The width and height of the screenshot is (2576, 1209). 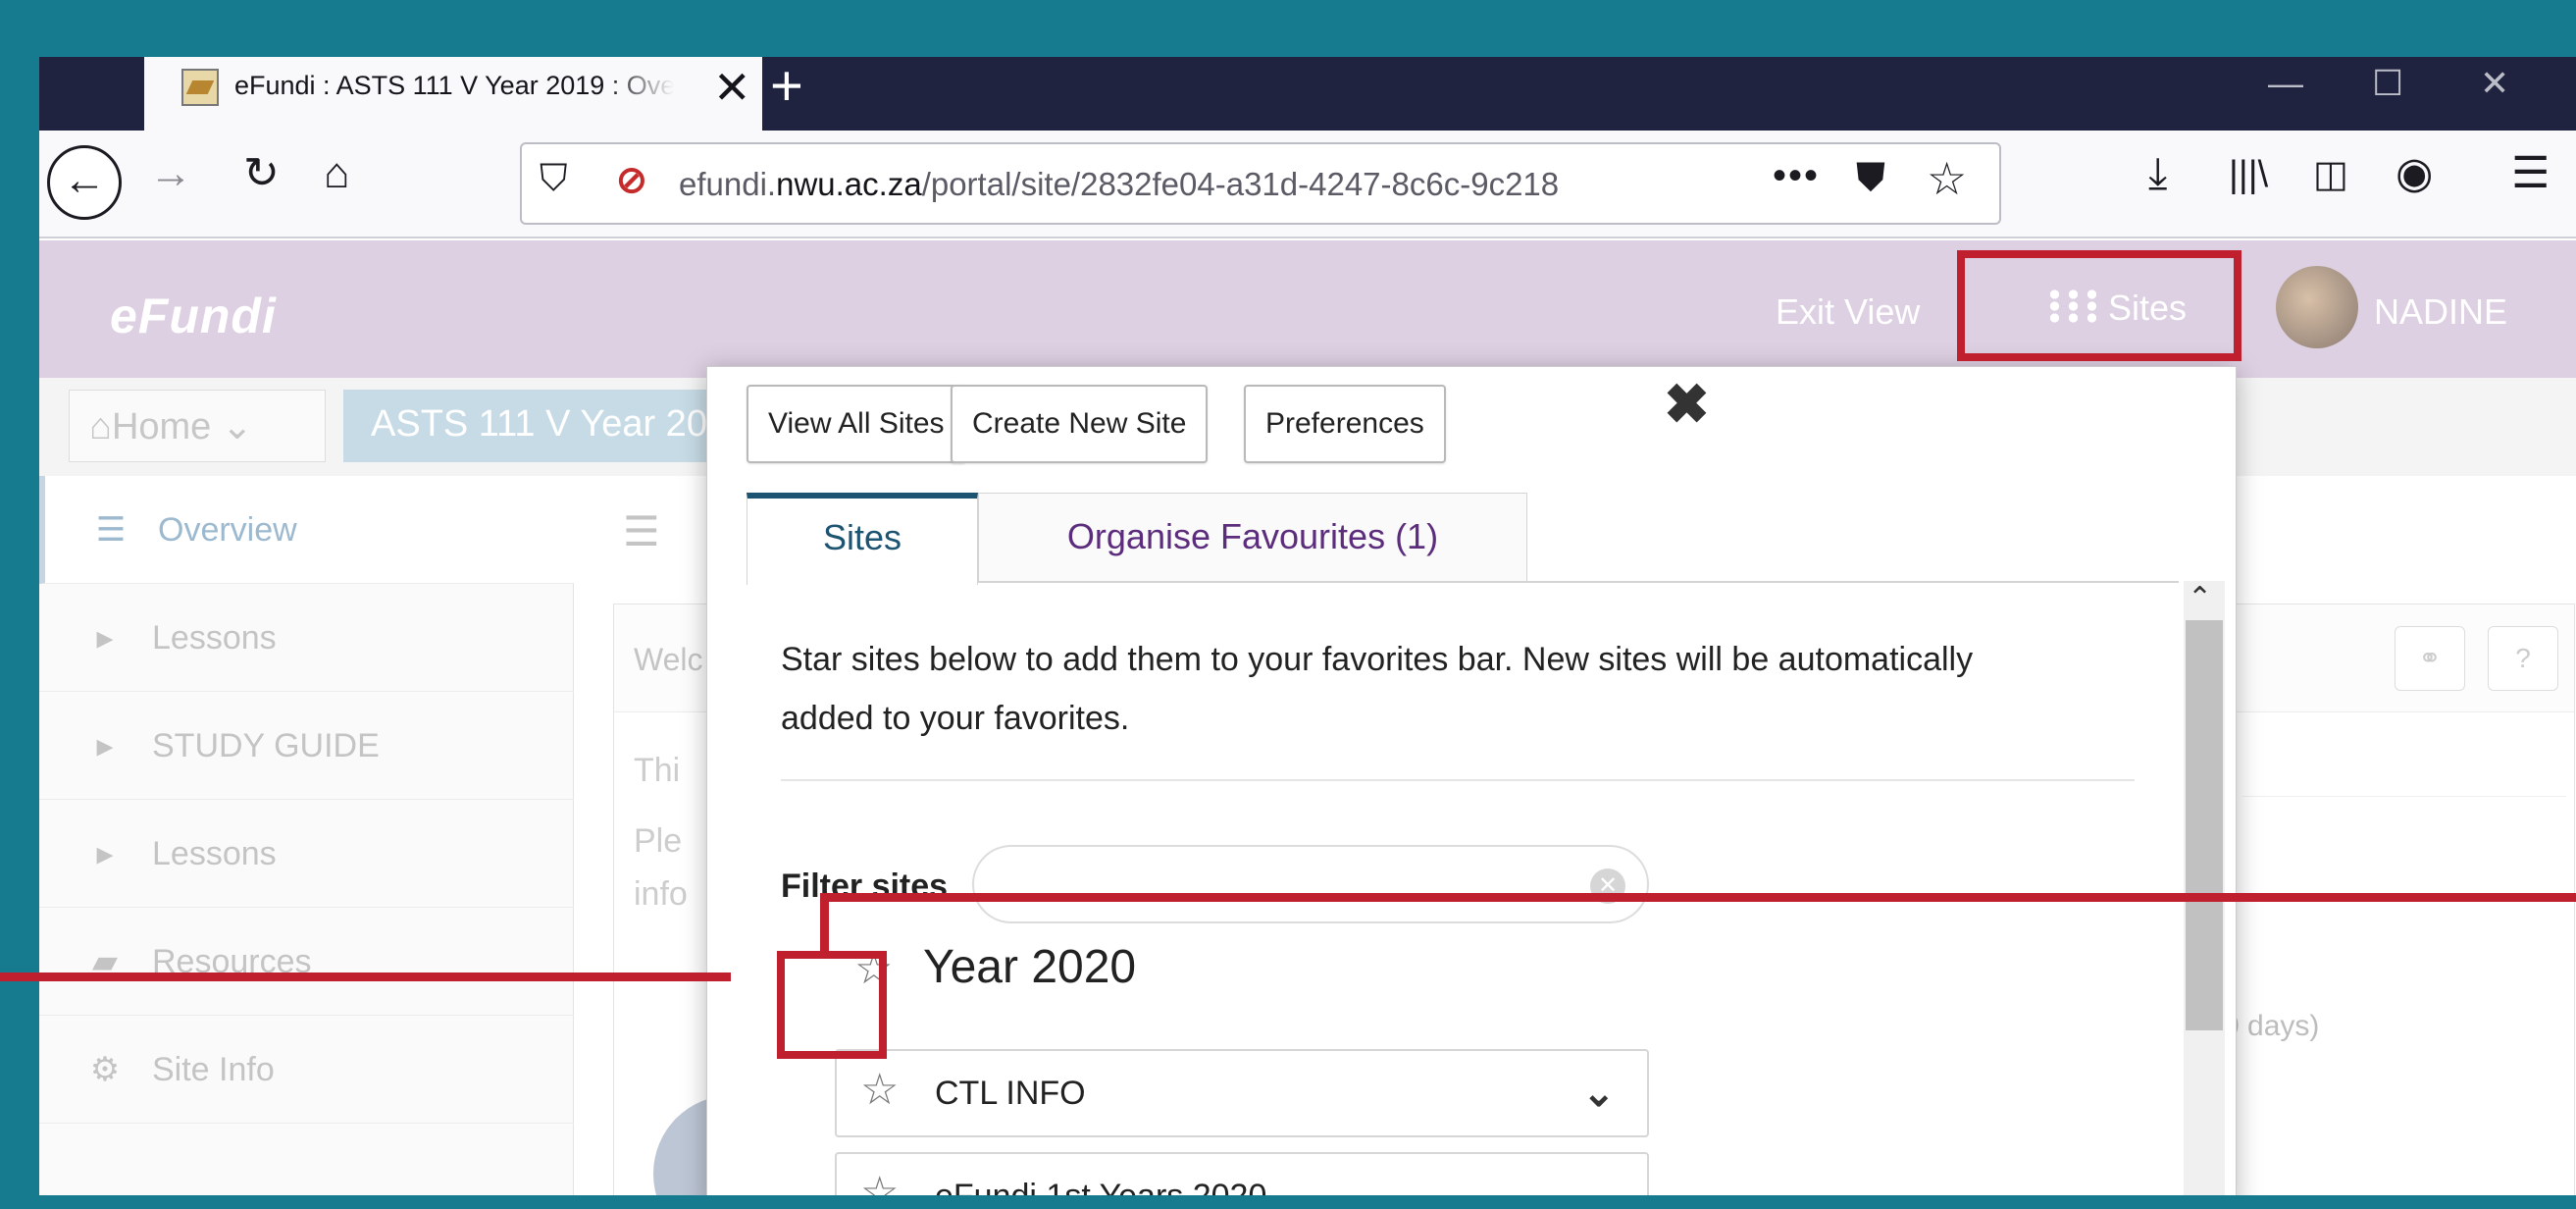 I want to click on scrollbar-thumb, so click(x=2204, y=825).